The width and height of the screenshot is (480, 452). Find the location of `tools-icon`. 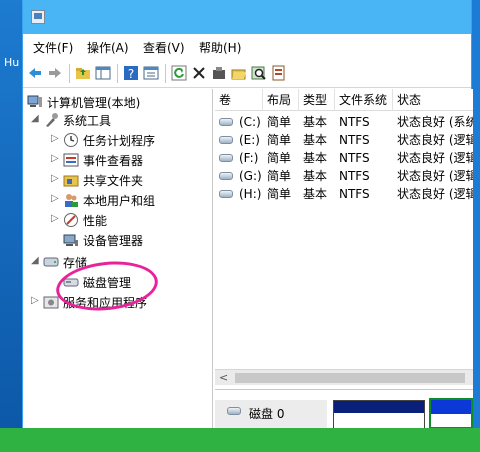

tools-icon is located at coordinates (52, 120).